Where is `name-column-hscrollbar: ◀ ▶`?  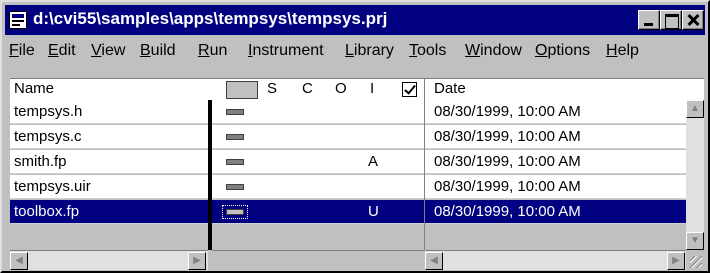
name-column-hscrollbar: ◀ ▶ is located at coordinates (109, 260).